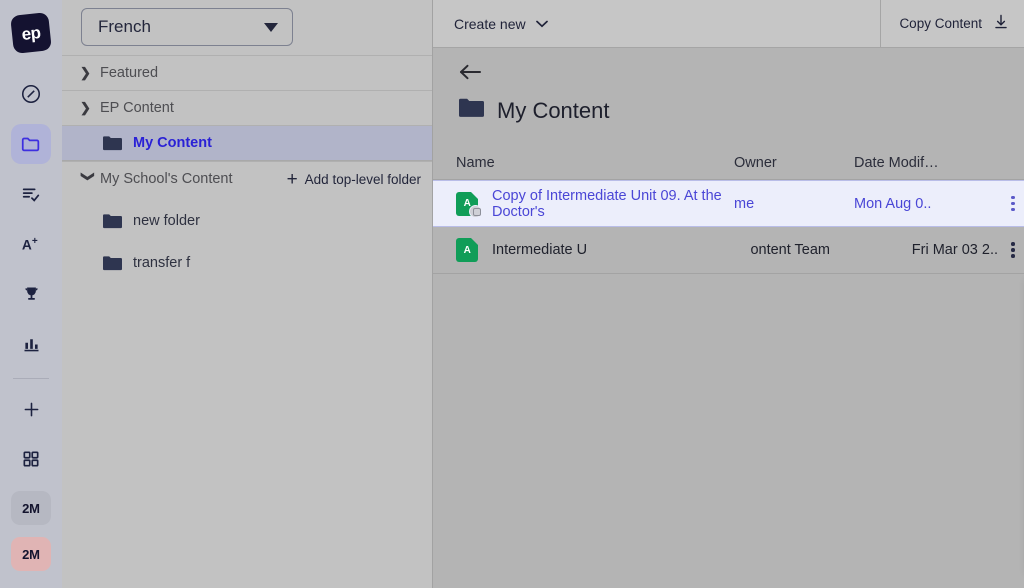 Image resolution: width=1024 pixels, height=588 pixels. Describe the element at coordinates (794, 163) in the screenshot. I see `column-header-owner: Owner` at that location.